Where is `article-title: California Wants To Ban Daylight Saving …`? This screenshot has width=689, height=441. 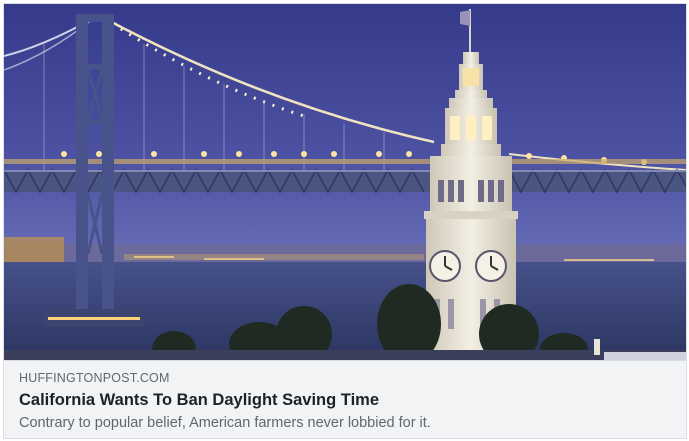 article-title: California Wants To Ban Daylight Saving … is located at coordinates (199, 400).